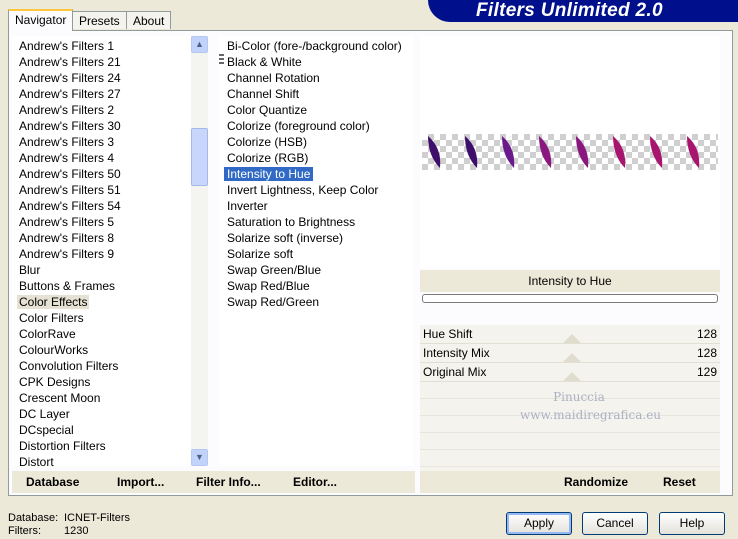 This screenshot has width=738, height=539. What do you see at coordinates (70, 206) in the screenshot?
I see `category-item: Andrew's Filters 54` at bounding box center [70, 206].